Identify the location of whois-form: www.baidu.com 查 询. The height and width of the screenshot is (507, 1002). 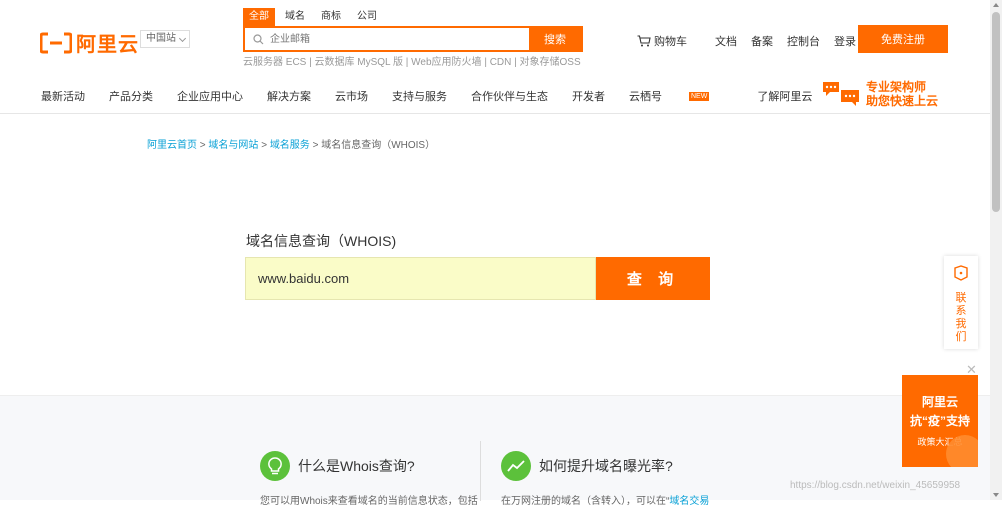
(477, 278).